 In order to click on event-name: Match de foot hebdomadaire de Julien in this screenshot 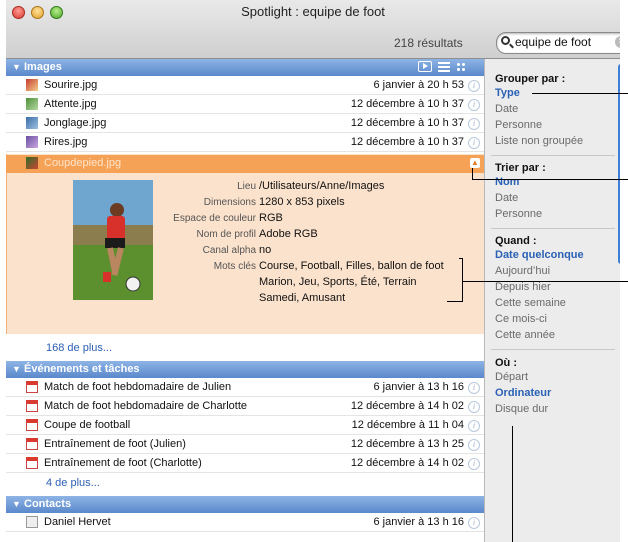, I will do `click(138, 387)`.